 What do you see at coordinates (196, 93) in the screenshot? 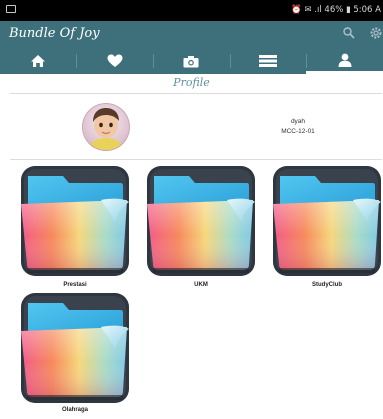
I see `divider-top` at bounding box center [196, 93].